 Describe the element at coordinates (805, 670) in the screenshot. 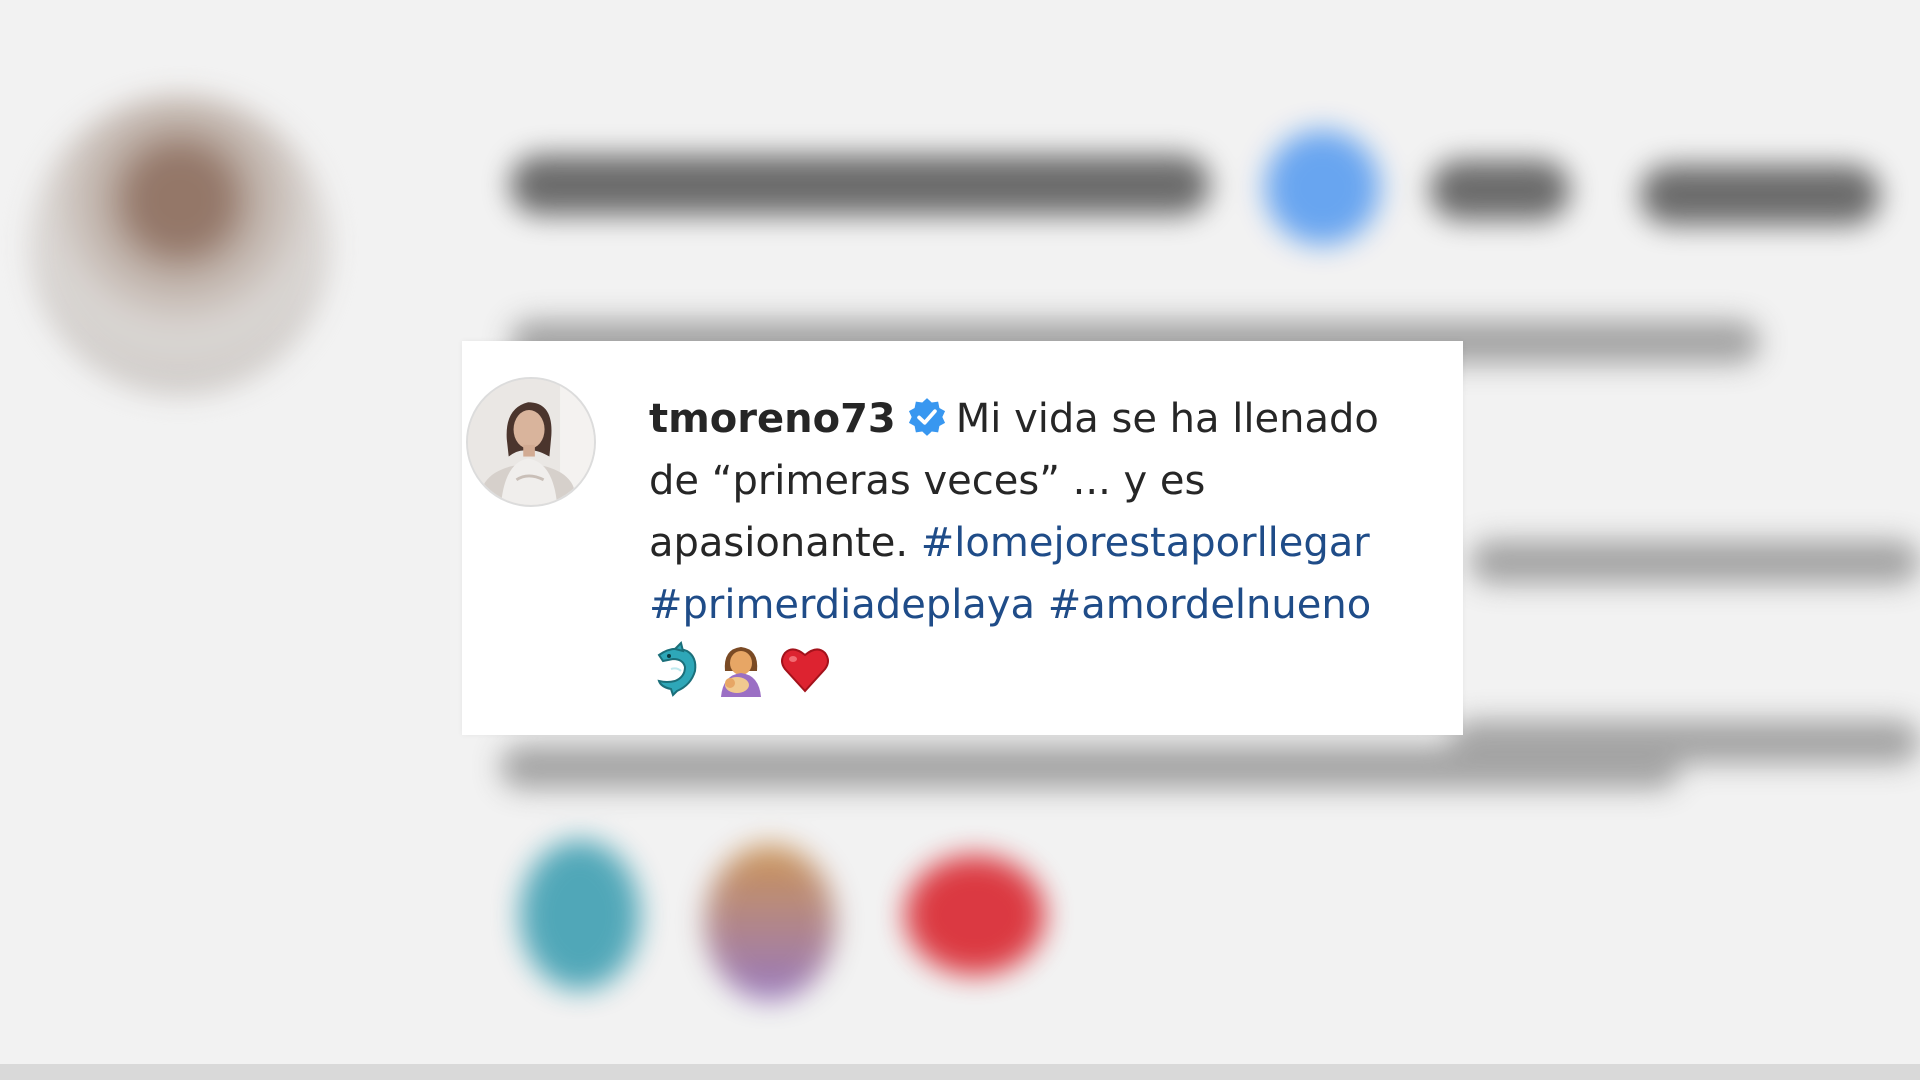

I see `red-heart-icon` at that location.